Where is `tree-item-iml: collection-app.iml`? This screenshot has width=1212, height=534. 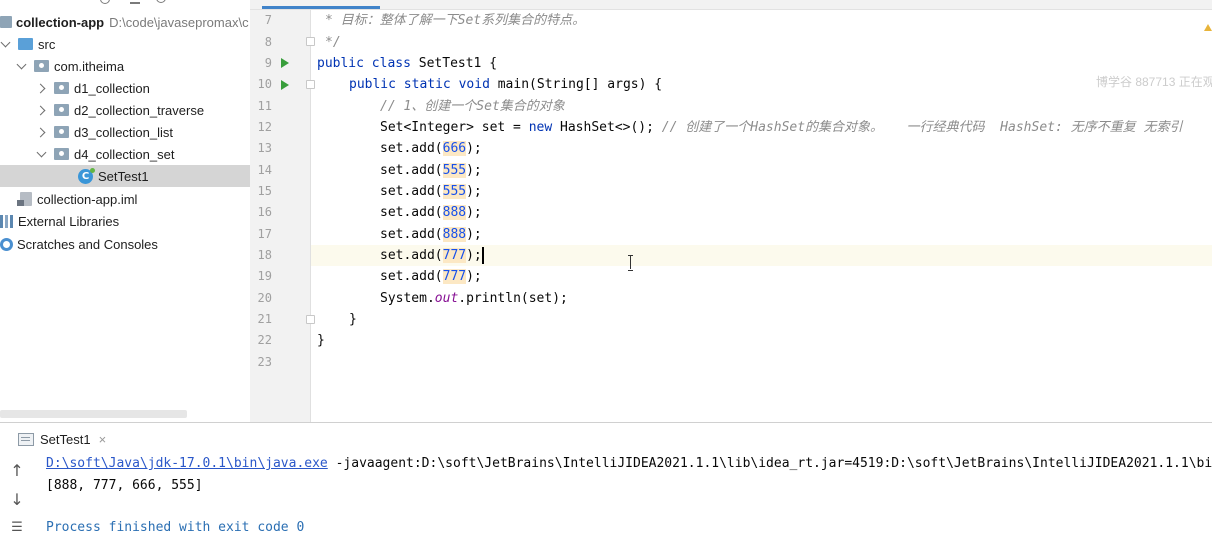
tree-item-iml: collection-app.iml is located at coordinates (125, 199).